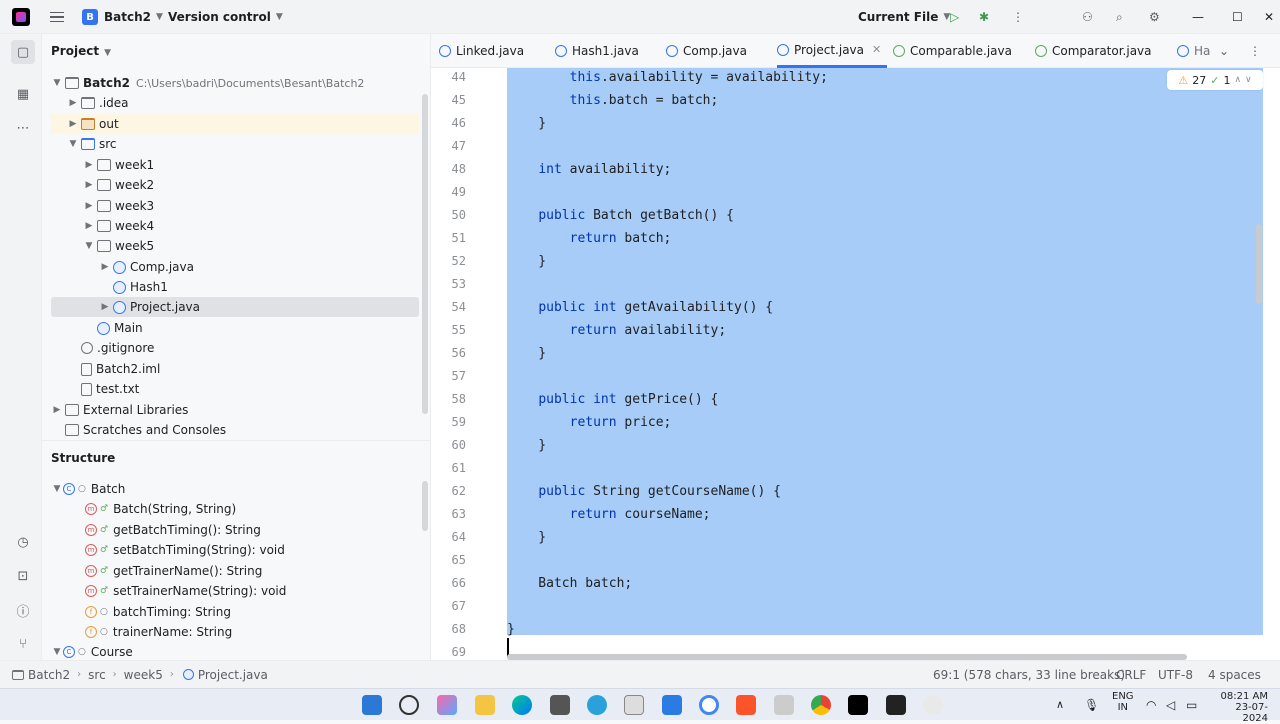 The height and width of the screenshot is (724, 1280). I want to click on search-icon: ⌕, so click(1119, 17).